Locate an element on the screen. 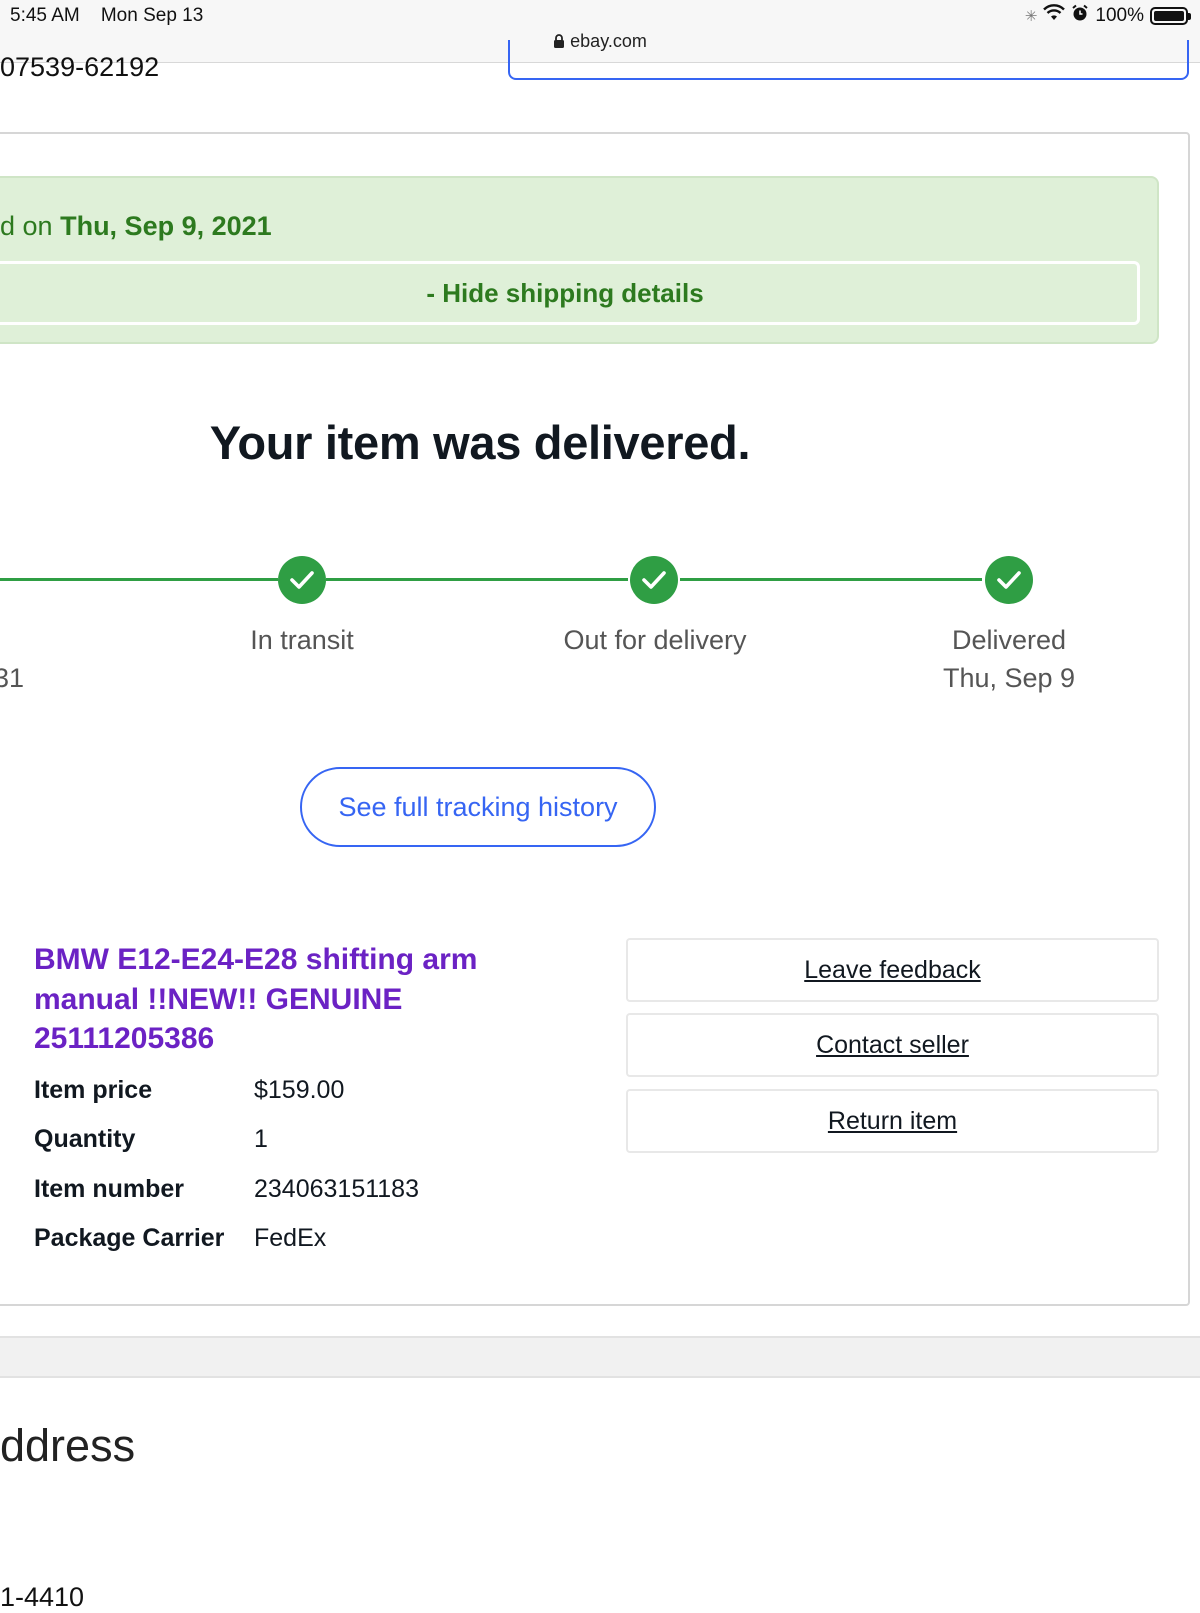 The image size is (1200, 1613). see-full-tracking-history-button: See full tracking history is located at coordinates (478, 807).